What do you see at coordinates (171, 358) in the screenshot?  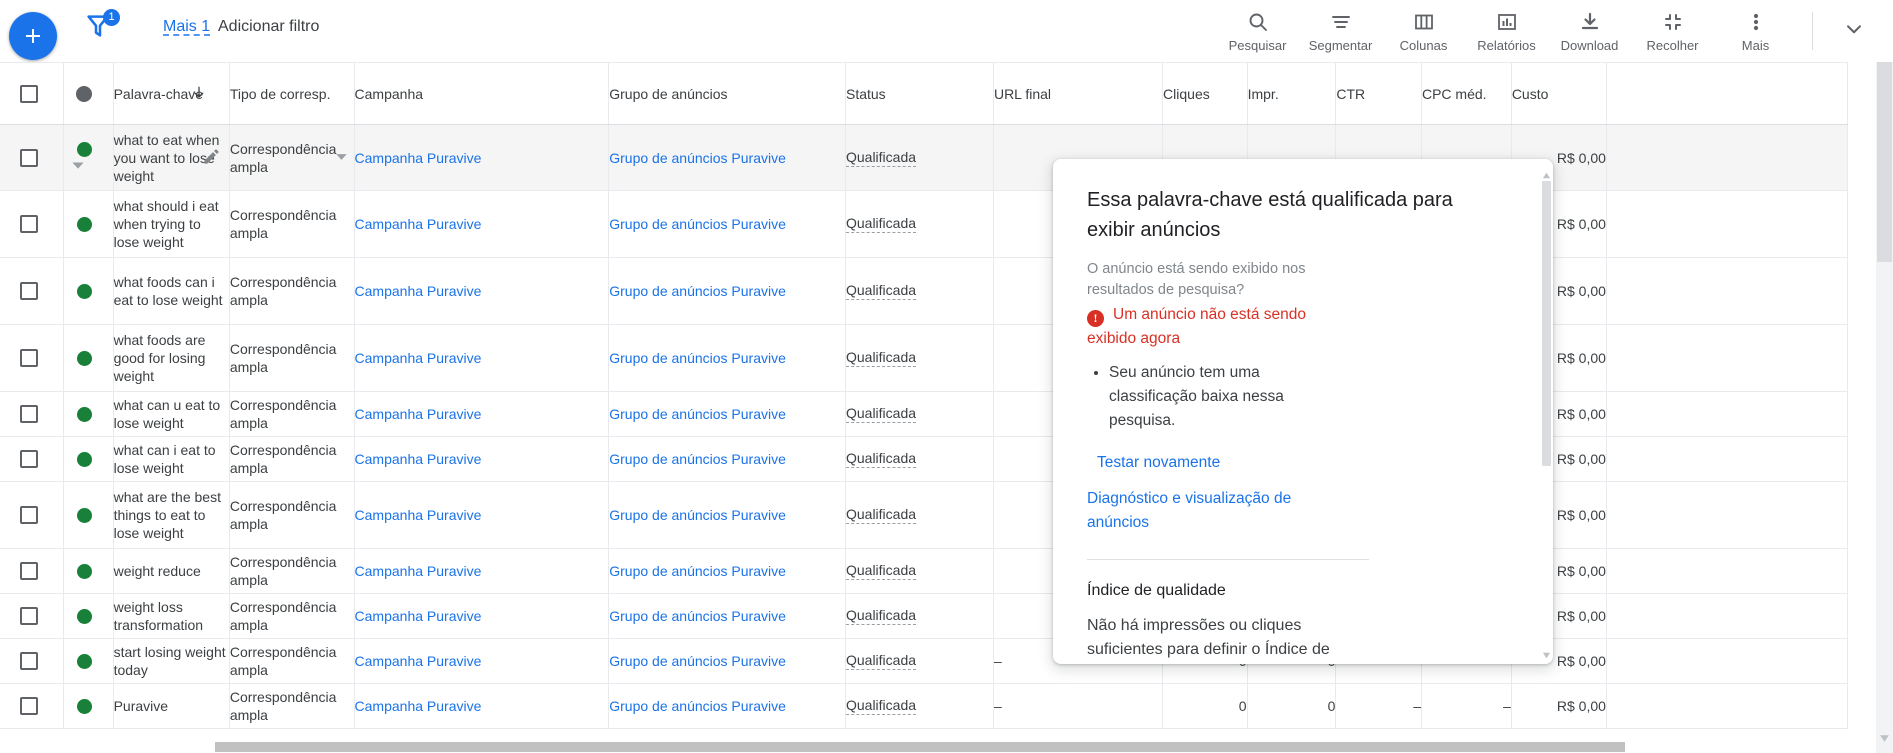 I see `keyword-cell: what foods are good for losing weight` at bounding box center [171, 358].